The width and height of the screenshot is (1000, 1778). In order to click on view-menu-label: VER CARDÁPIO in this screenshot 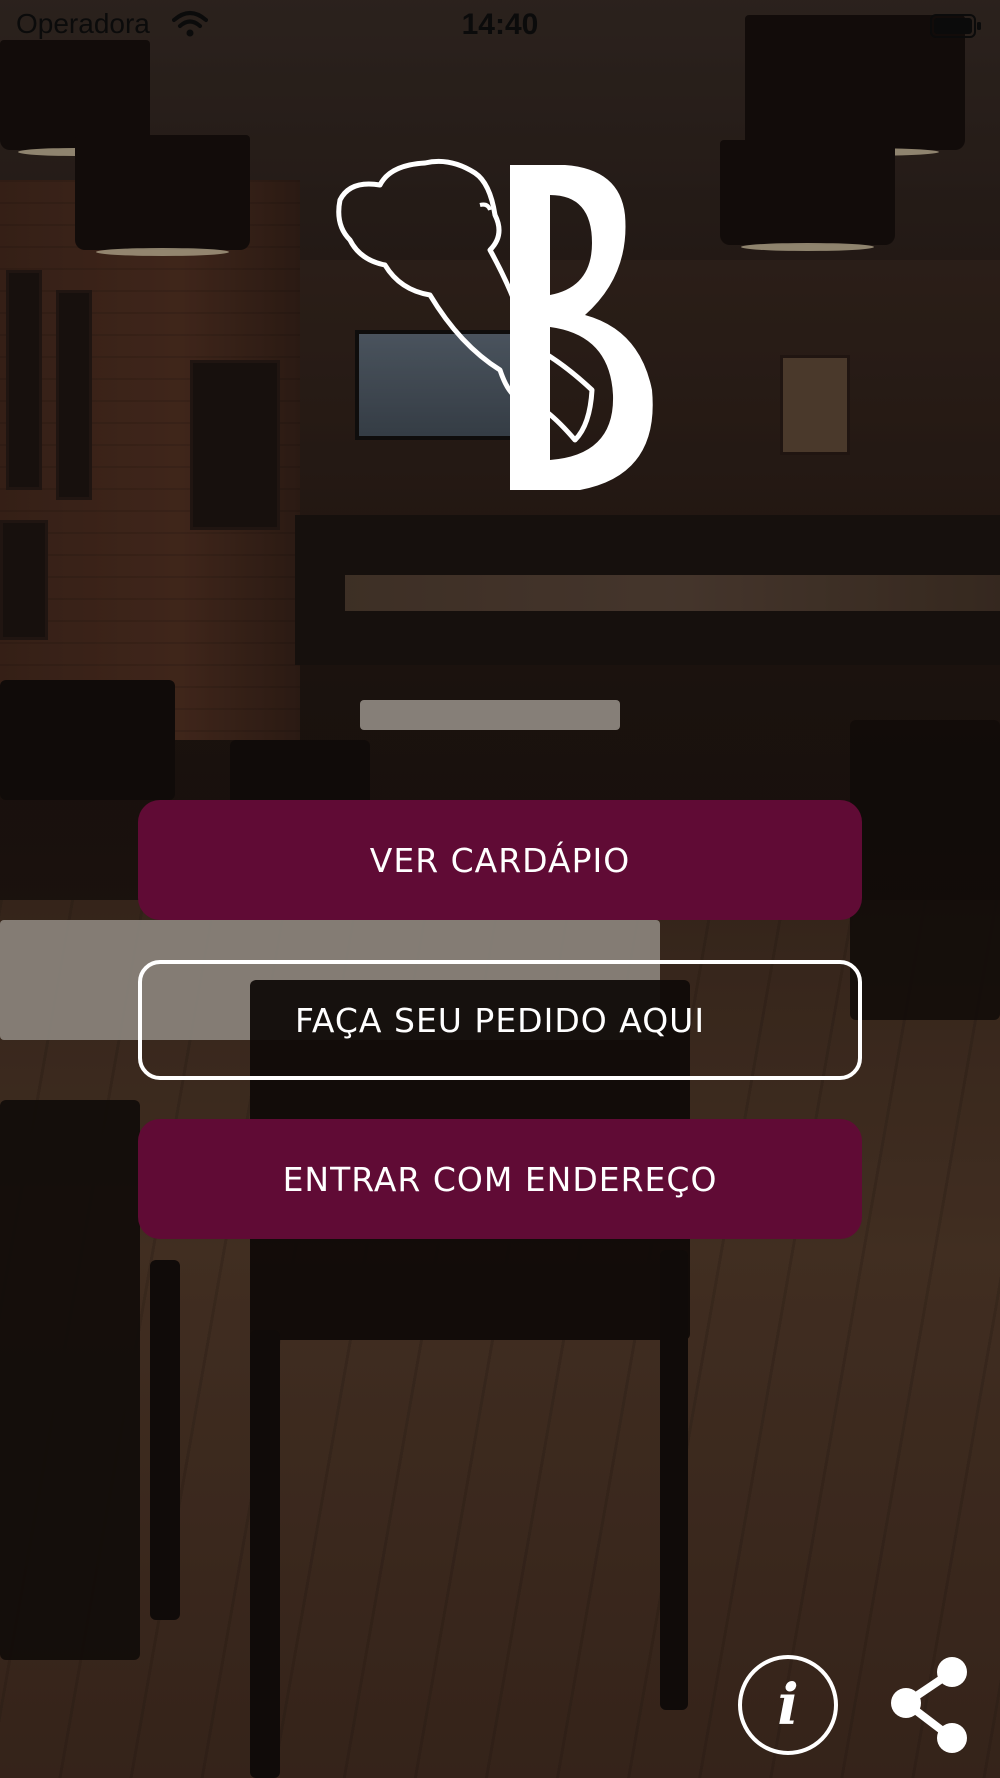, I will do `click(500, 860)`.